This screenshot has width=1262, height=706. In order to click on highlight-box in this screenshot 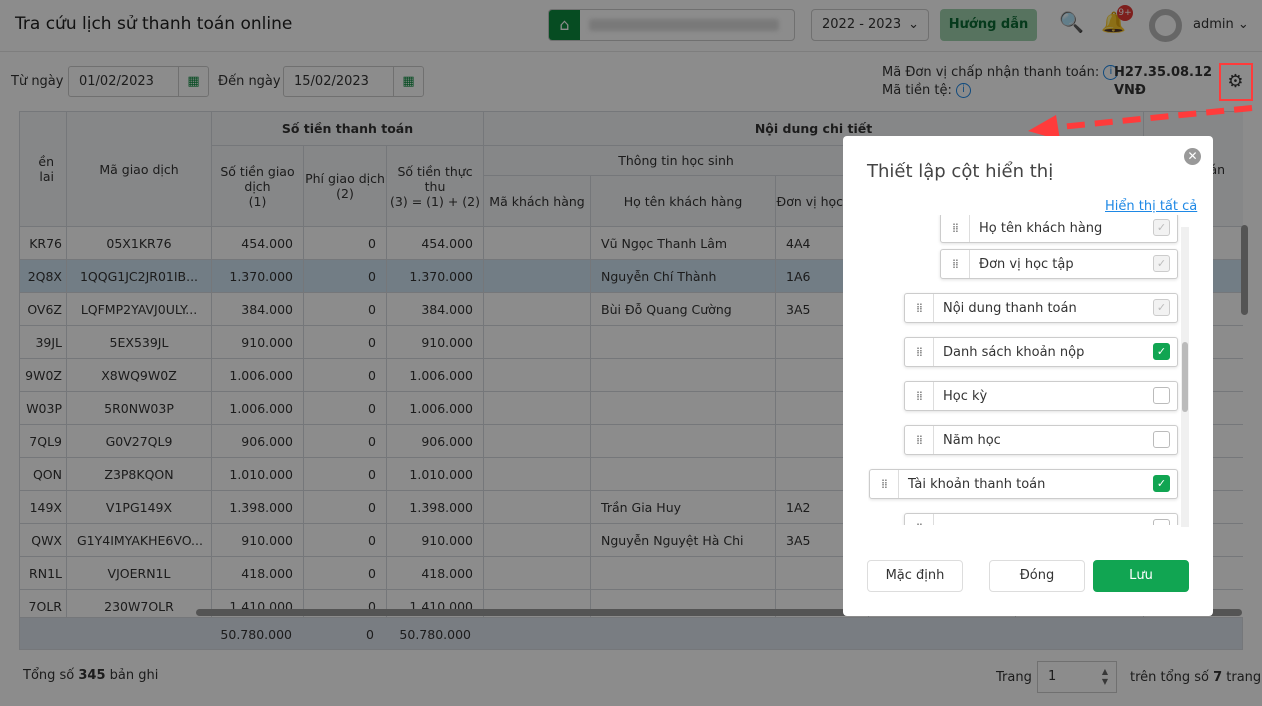, I will do `click(1236, 82)`.